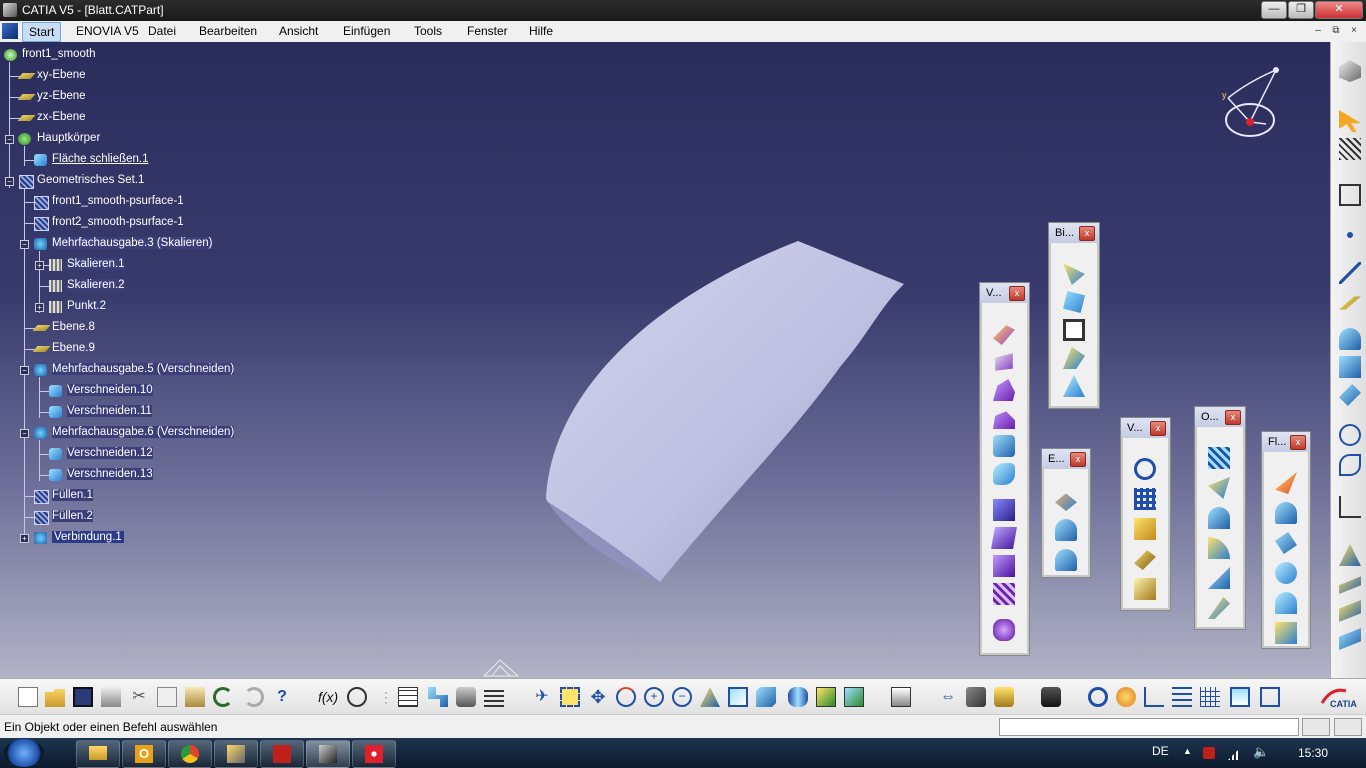 The width and height of the screenshot is (1366, 768). I want to click on action-center-icon, so click(1209, 753).